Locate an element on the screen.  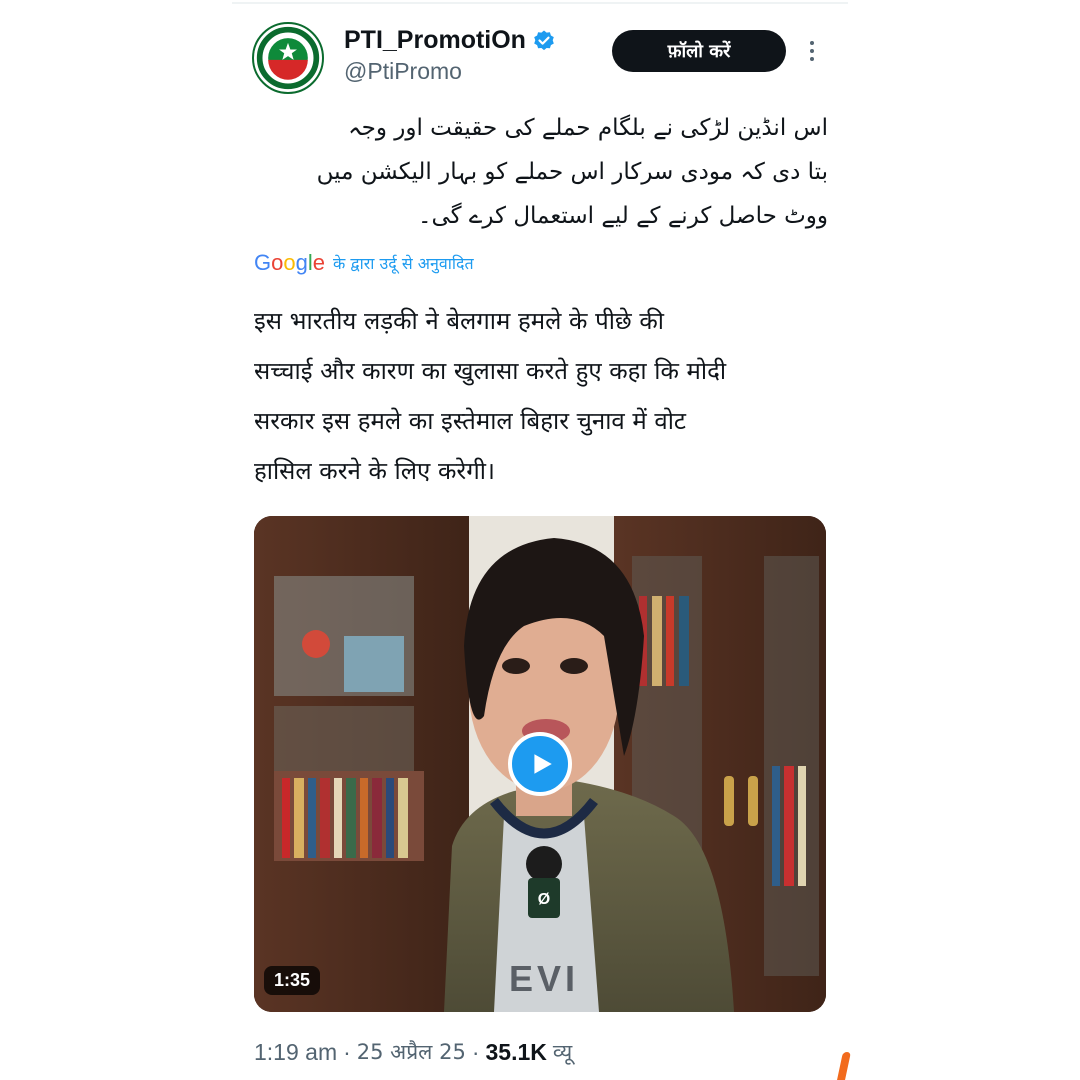
urdu-line: ووٹ حاصل کرنے کے لیے استعمال کرے گی۔ is located at coordinates (622, 216).